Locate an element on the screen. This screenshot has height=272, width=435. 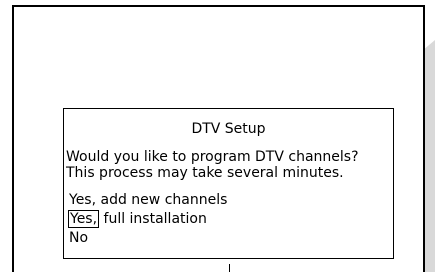
option-full-installation: Yes, full installation is located at coordinates (147, 219).